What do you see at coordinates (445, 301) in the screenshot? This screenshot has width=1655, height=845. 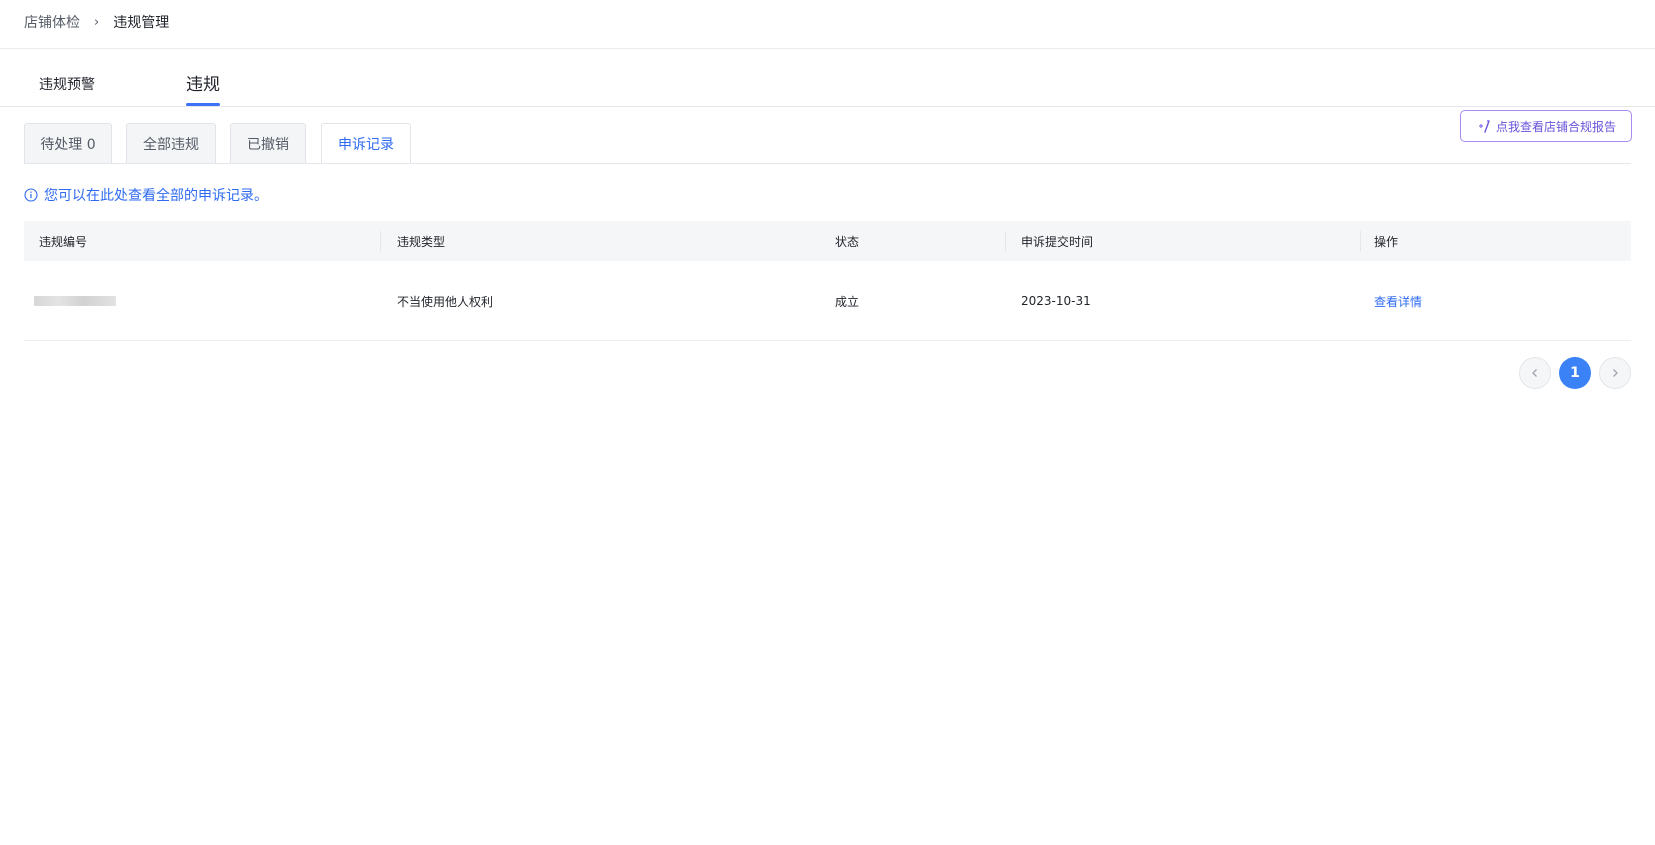 I see `cell-violation-type: 不当使用他人权利` at bounding box center [445, 301].